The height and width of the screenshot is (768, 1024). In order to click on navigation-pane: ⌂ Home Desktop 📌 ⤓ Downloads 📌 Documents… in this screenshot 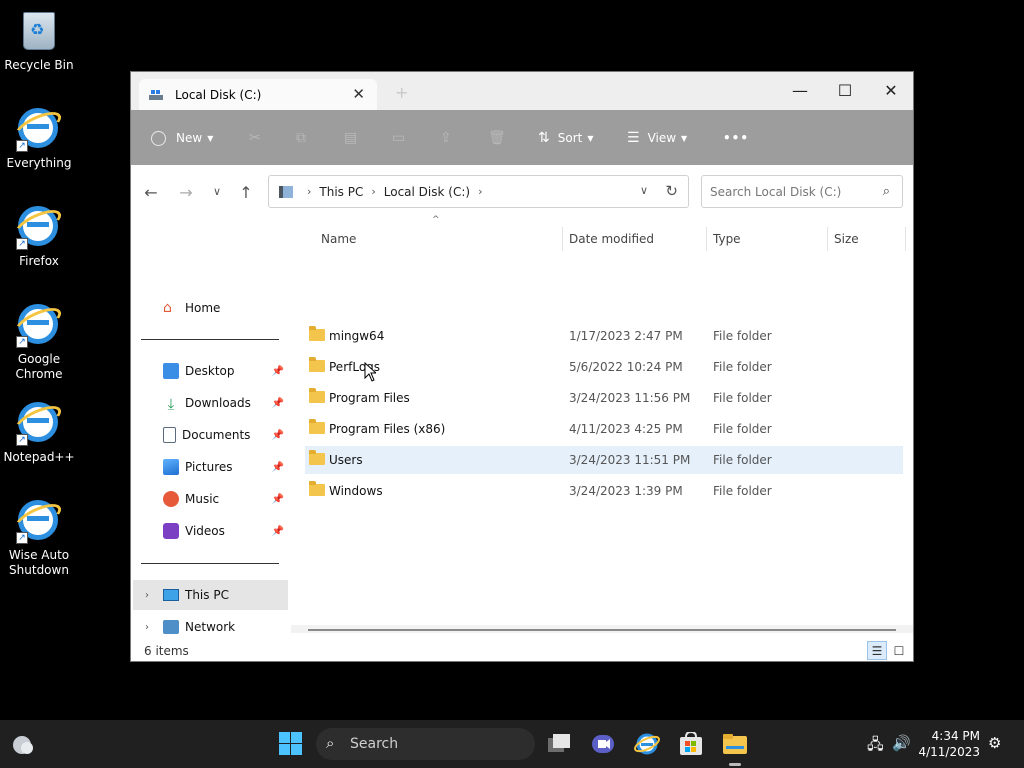, I will do `click(210, 427)`.